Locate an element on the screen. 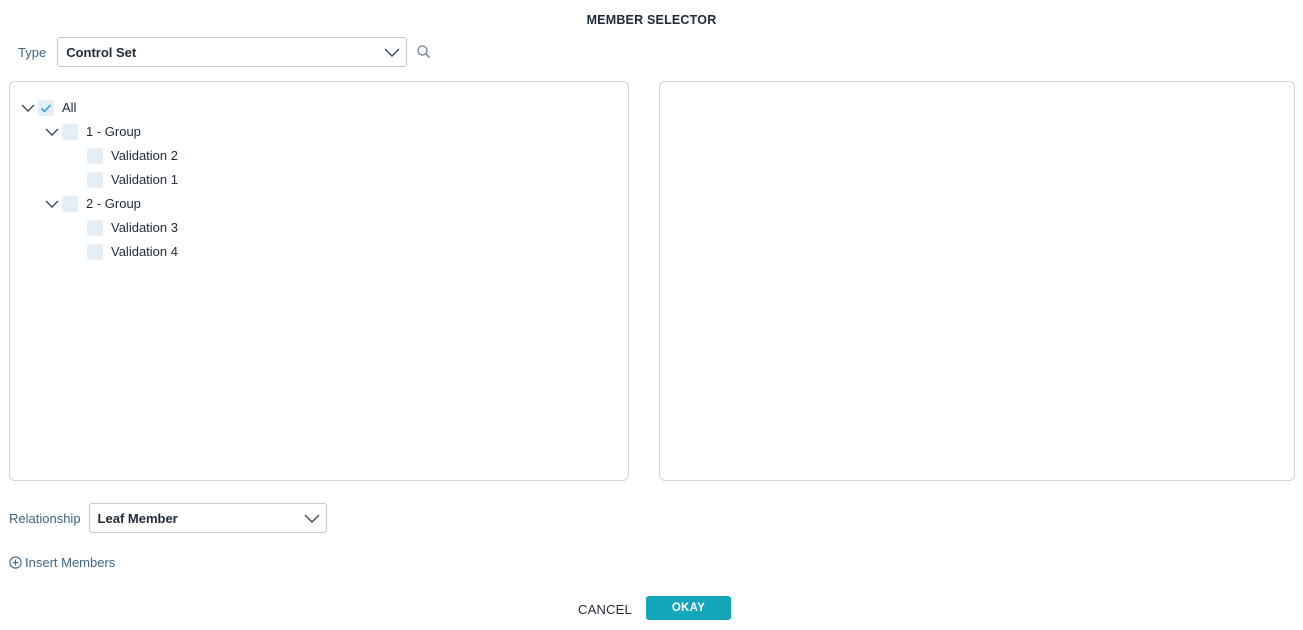  cancel-button: CANCEL is located at coordinates (605, 609).